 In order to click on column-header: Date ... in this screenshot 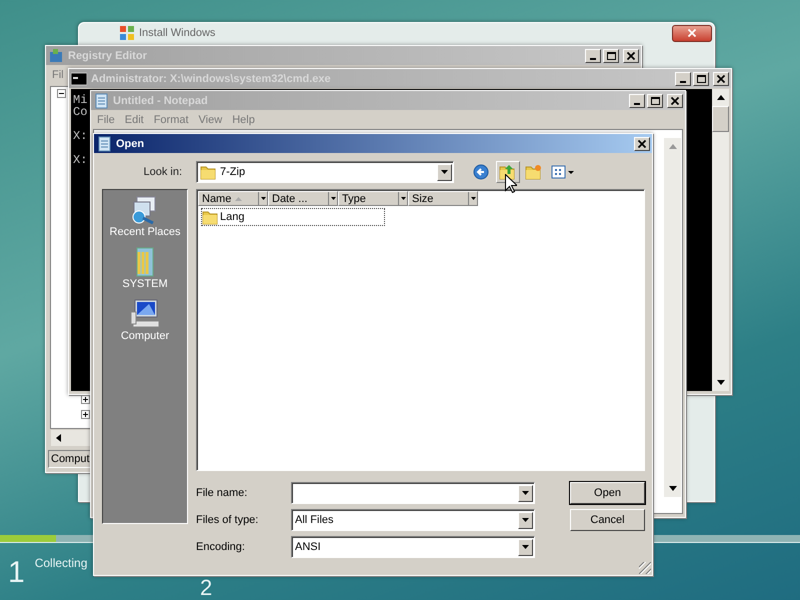, I will do `click(303, 198)`.